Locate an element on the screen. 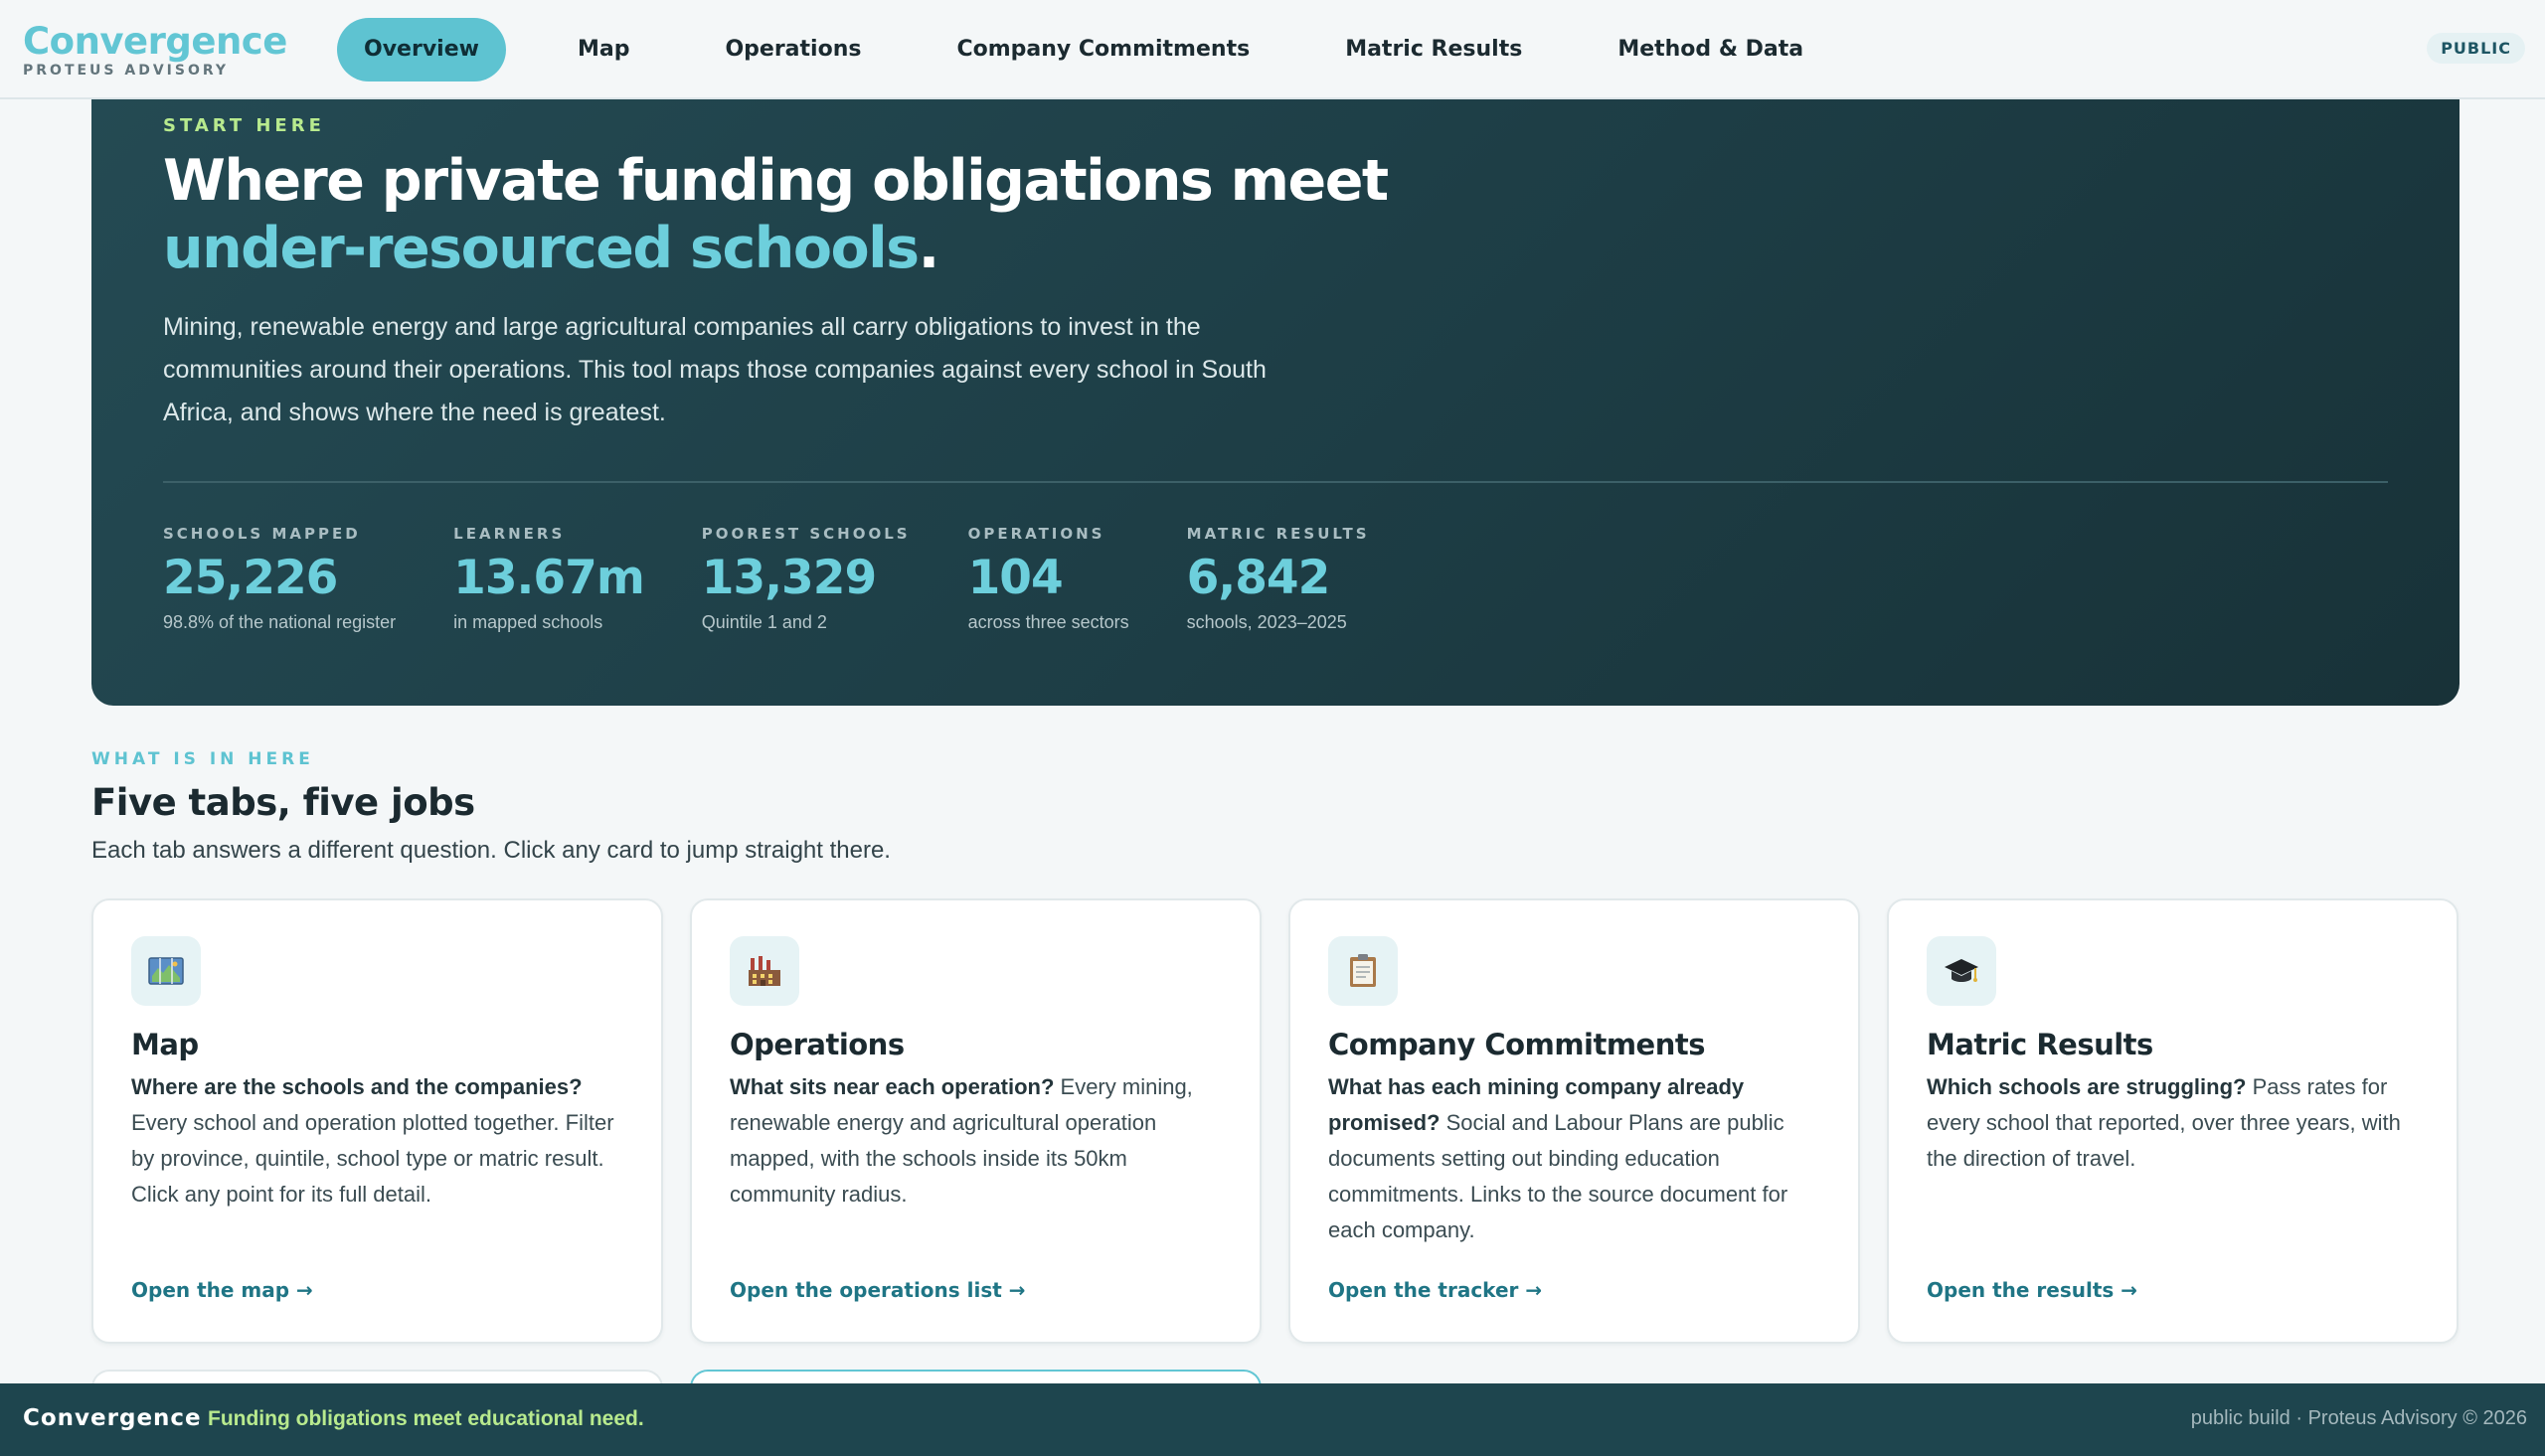 The width and height of the screenshot is (2545, 1456). brand-logo: Convergence PROTEUS ADVISORY is located at coordinates (155, 50).